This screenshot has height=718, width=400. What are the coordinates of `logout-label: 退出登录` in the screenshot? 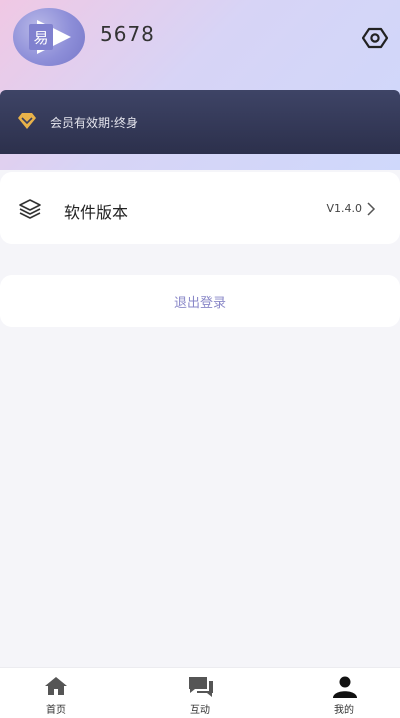 It's located at (199, 303).